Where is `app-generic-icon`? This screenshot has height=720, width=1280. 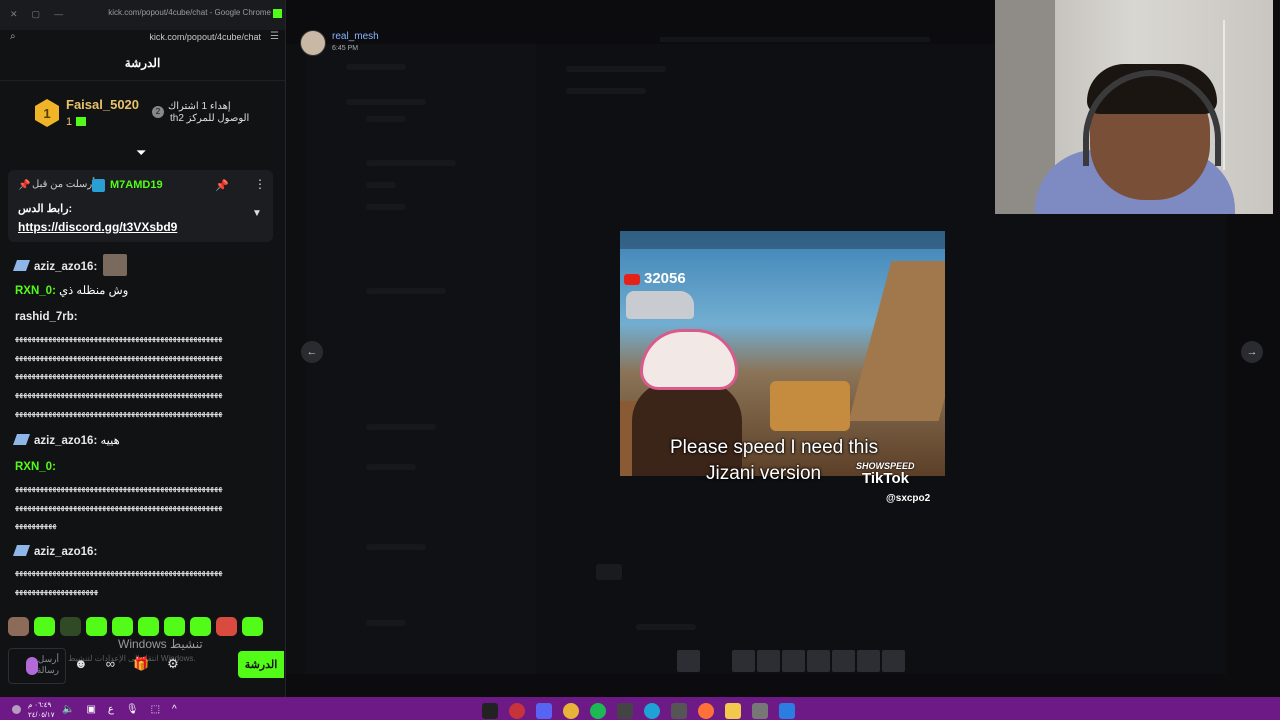
app-generic-icon is located at coordinates (760, 711).